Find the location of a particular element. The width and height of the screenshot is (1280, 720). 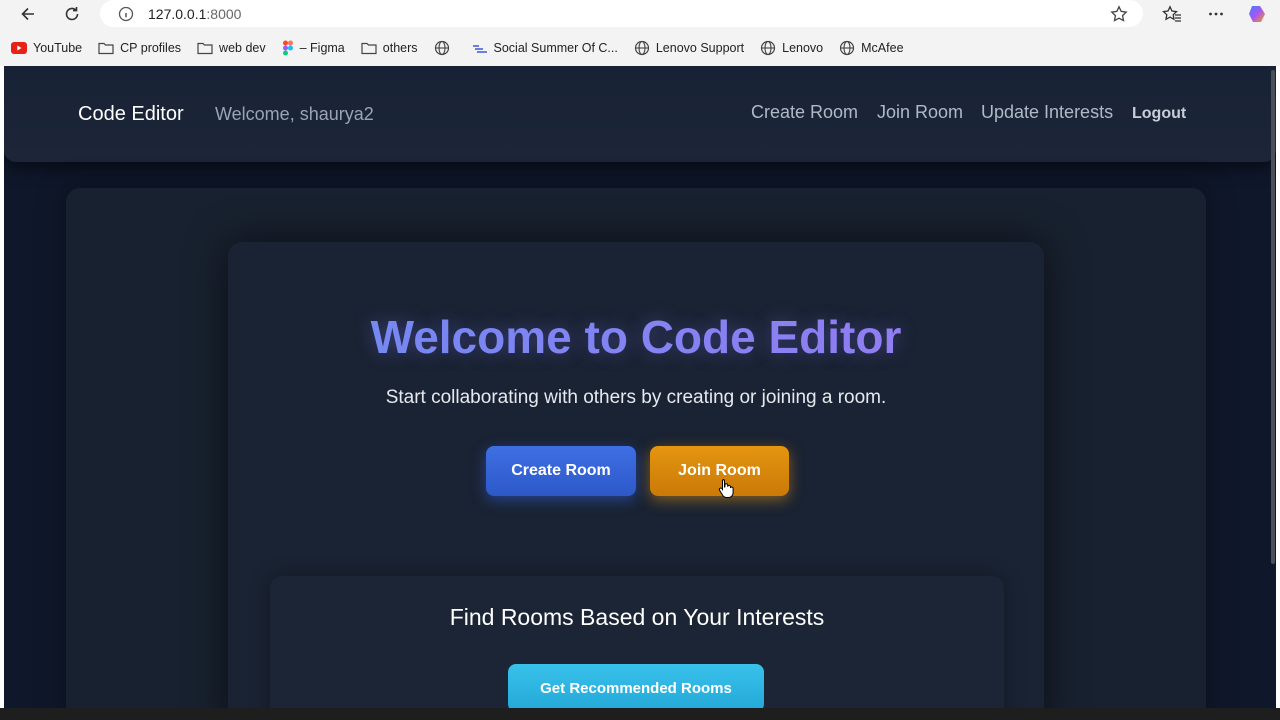

reload-icon is located at coordinates (72, 14).